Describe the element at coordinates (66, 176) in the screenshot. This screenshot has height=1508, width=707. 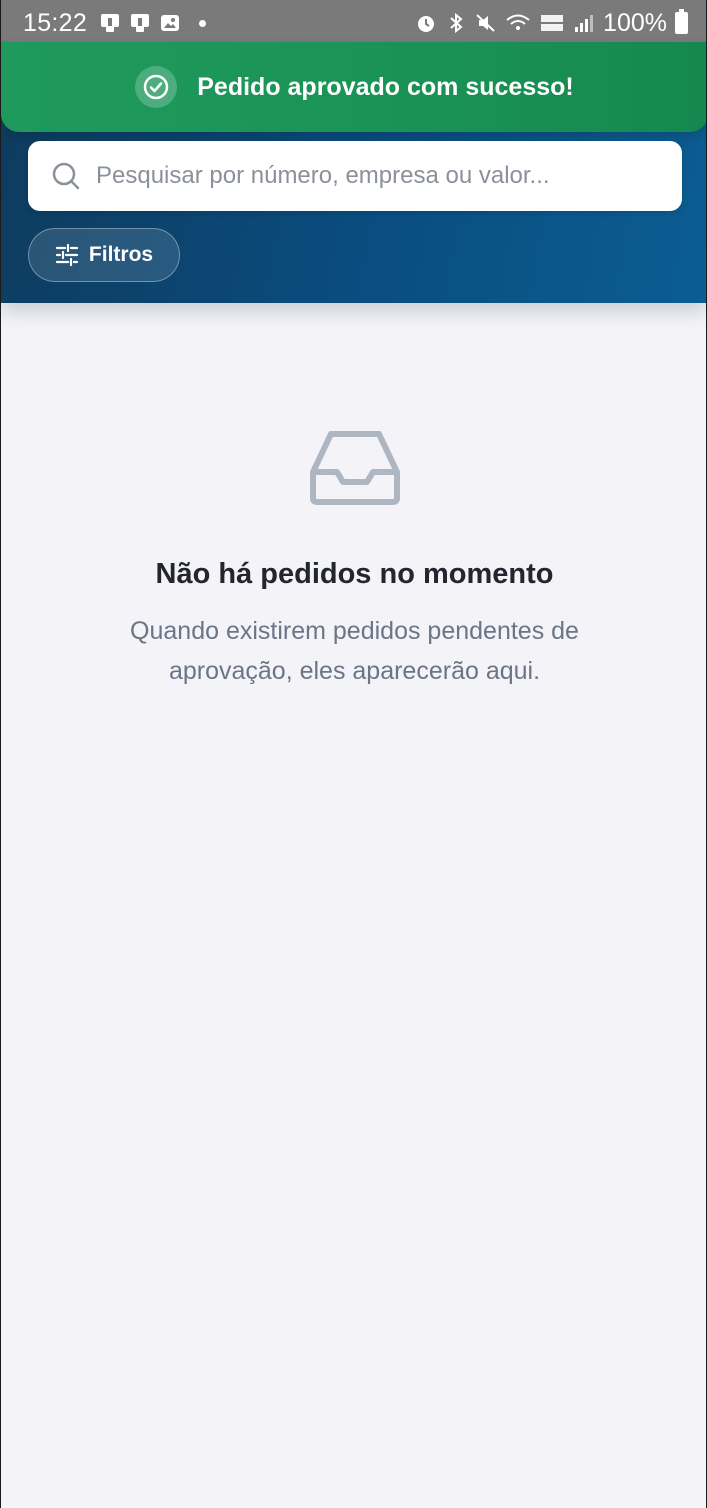
I see `search-icon` at that location.